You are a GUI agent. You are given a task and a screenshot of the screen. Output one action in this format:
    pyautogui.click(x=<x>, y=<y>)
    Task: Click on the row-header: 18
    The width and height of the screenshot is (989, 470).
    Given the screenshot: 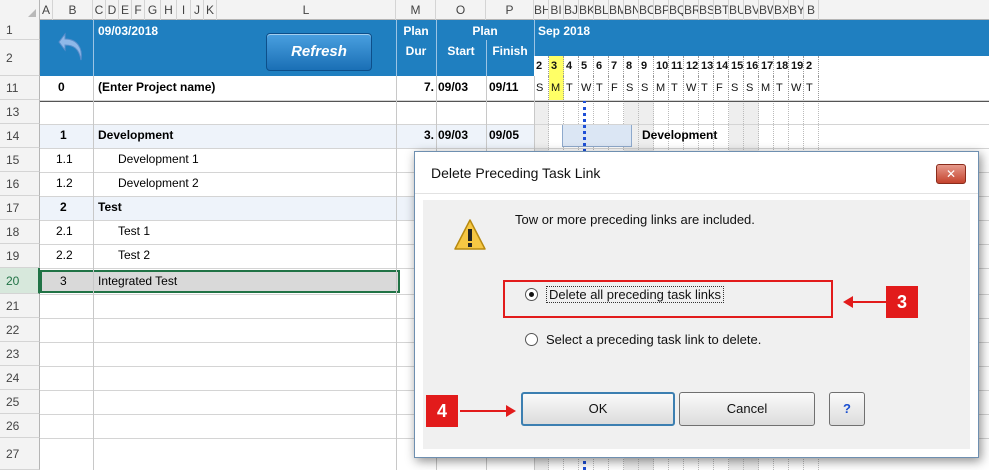 What is the action you would take?
    pyautogui.click(x=20, y=232)
    